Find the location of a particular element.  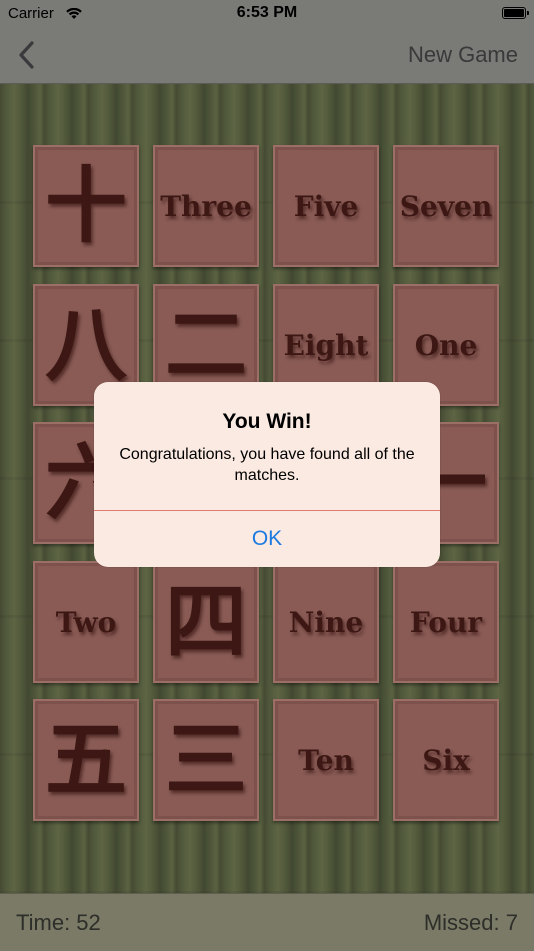

card-label: Nine is located at coordinates (326, 622).